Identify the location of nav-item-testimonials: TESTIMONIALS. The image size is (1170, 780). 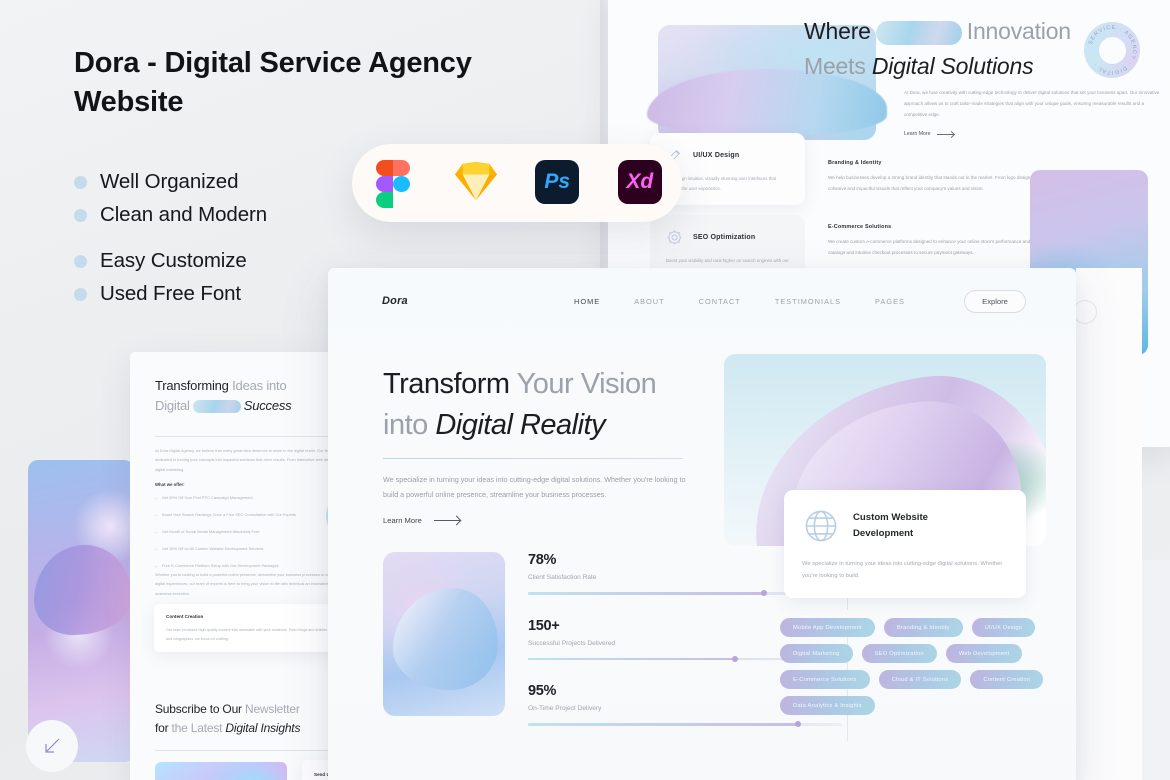
(808, 301).